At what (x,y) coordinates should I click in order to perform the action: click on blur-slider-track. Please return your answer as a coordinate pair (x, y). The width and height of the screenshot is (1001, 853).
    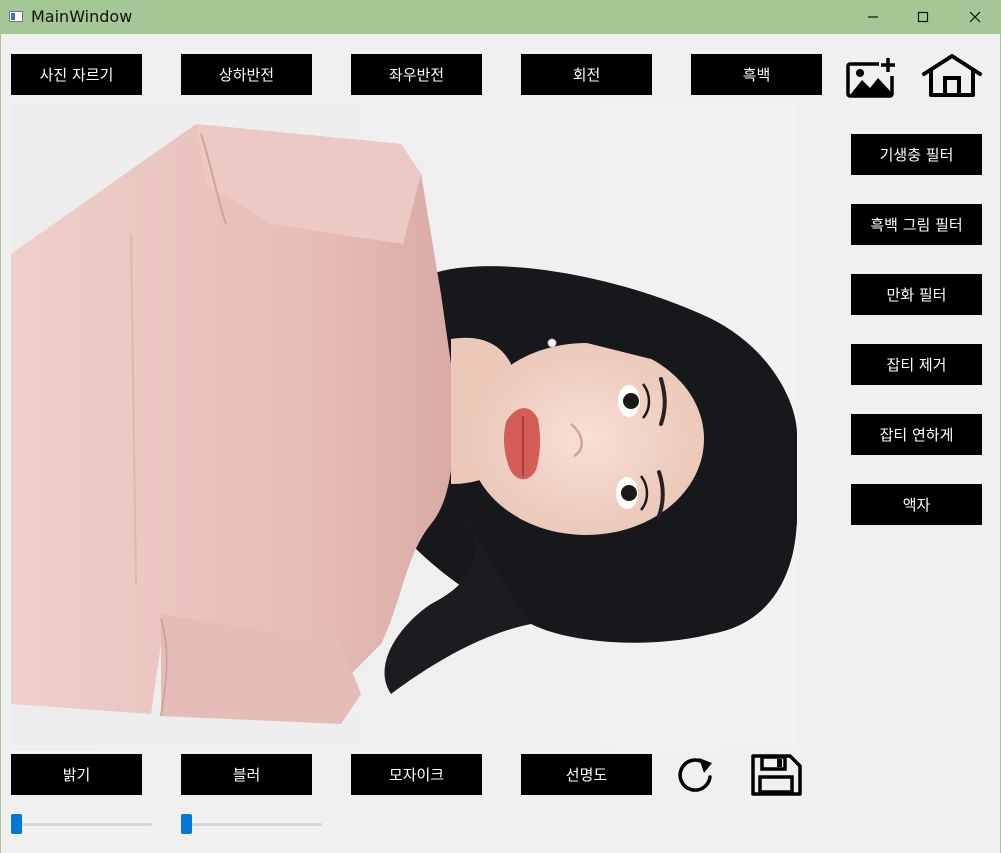
    Looking at the image, I should click on (251, 824).